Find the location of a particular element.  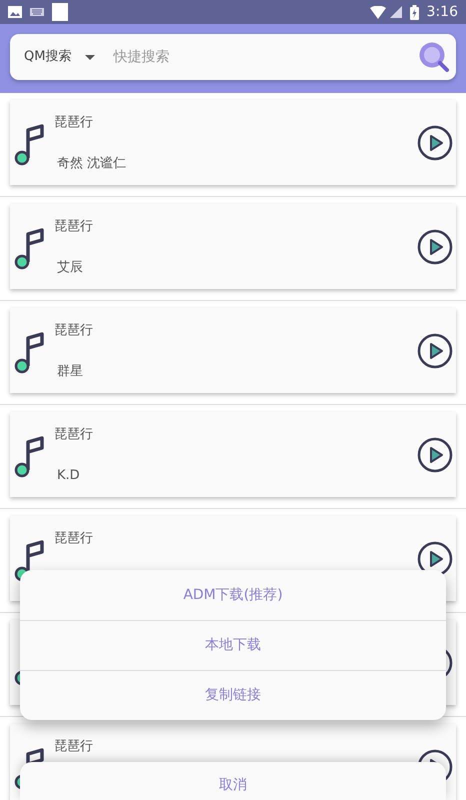

artist-name: 奇然 沈谧仁 is located at coordinates (92, 163).